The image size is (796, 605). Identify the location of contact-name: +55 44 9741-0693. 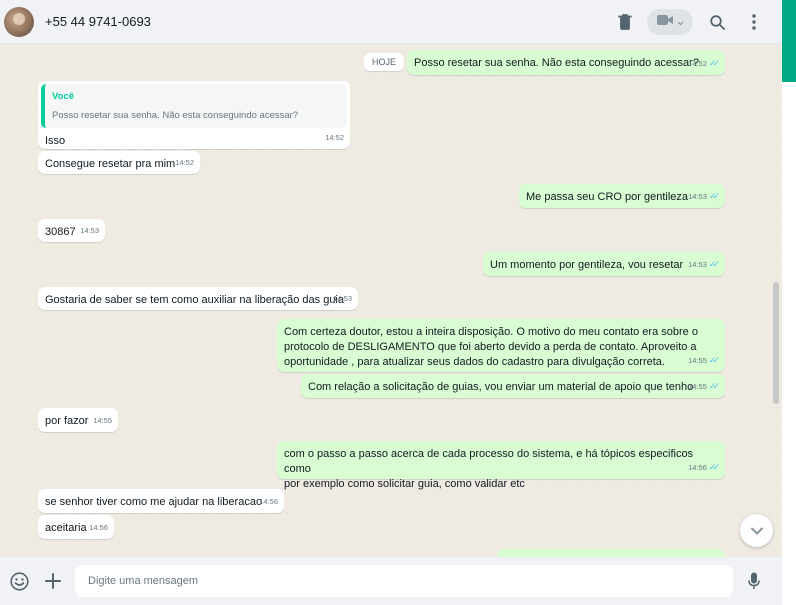
(98, 21).